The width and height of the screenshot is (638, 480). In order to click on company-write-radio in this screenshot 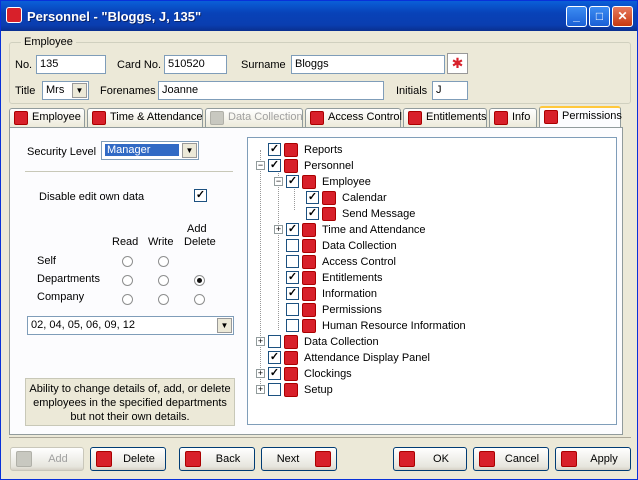, I will do `click(163, 299)`.